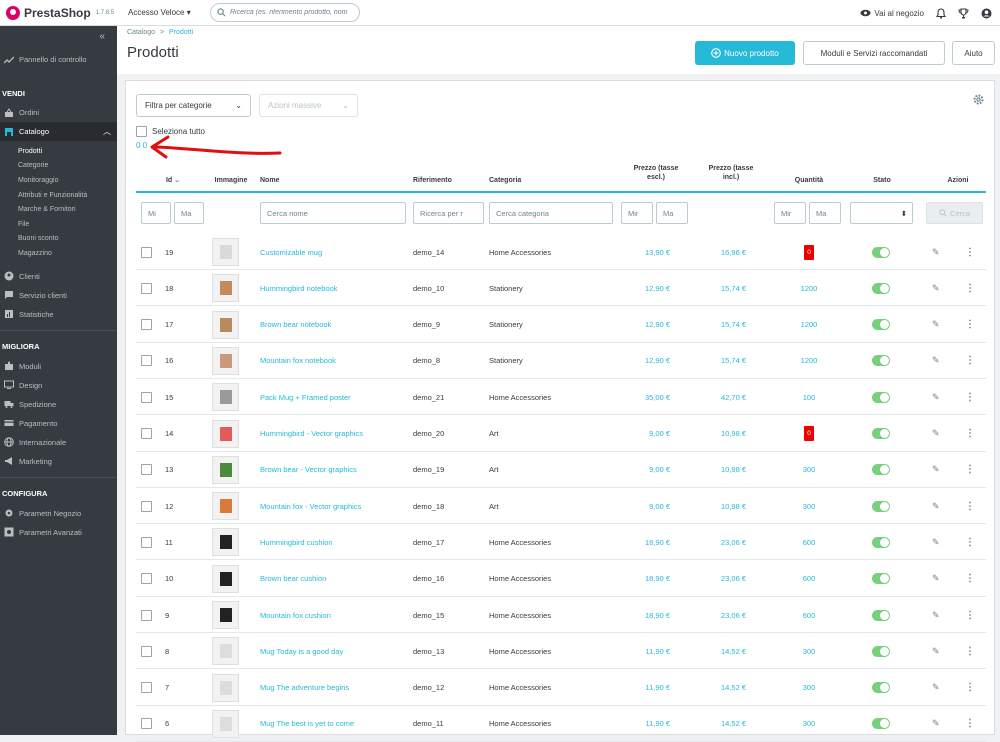  Describe the element at coordinates (986, 13) in the screenshot. I see `user-account-icon` at that location.